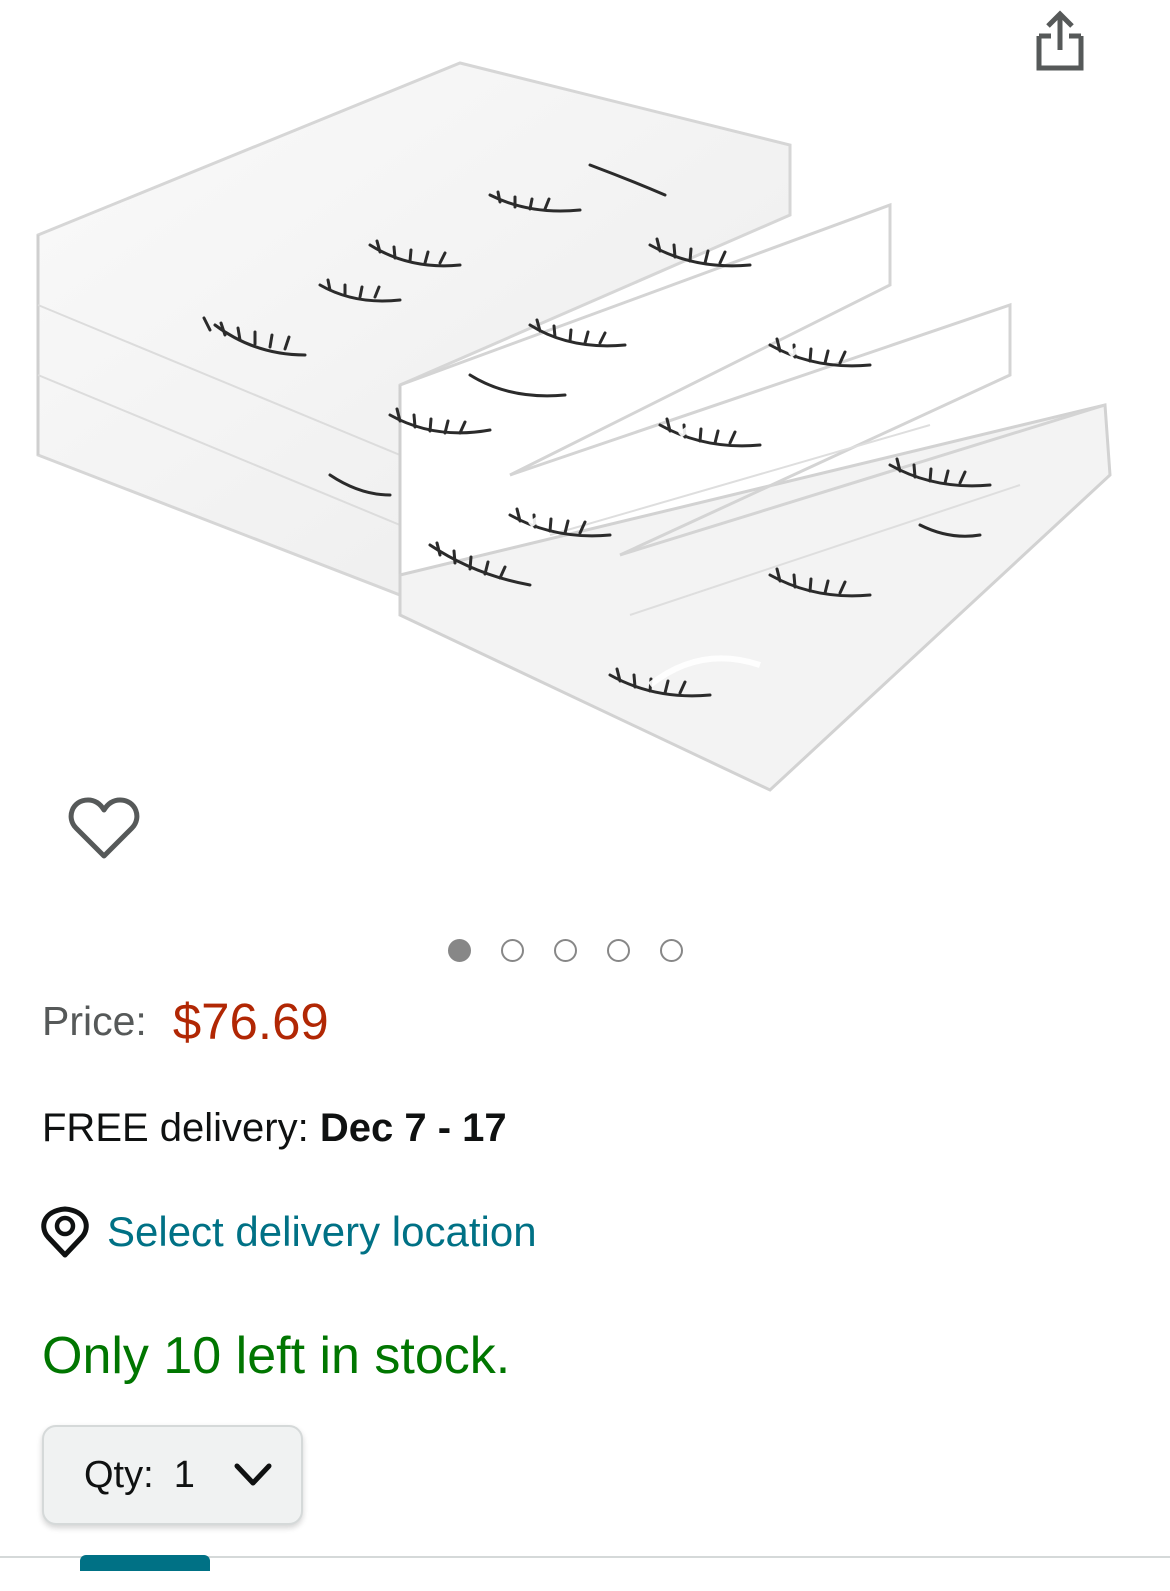 The height and width of the screenshot is (1591, 1170). Describe the element at coordinates (250, 1021) in the screenshot. I see `price-value: $76.69` at that location.